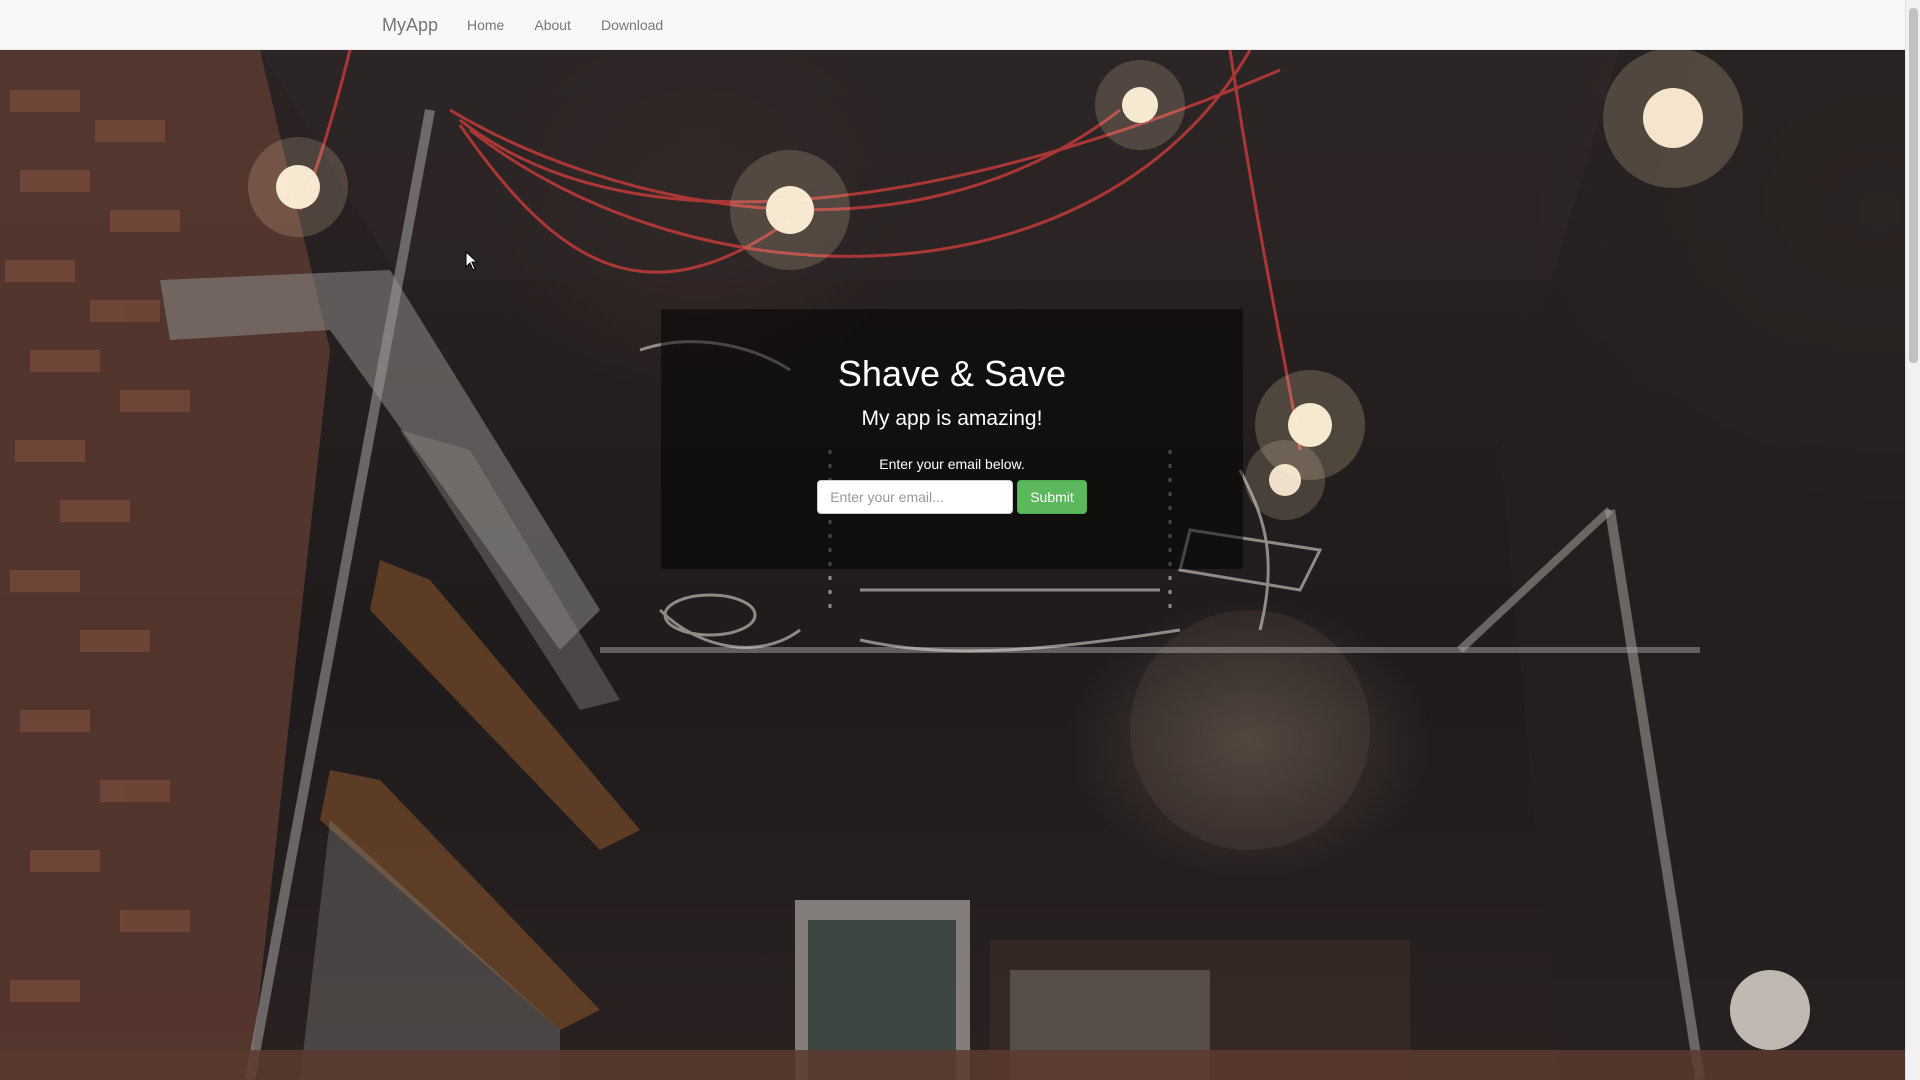 Image resolution: width=1920 pixels, height=1080 pixels. Describe the element at coordinates (952, 373) in the screenshot. I see `hero-title: Shave & Save` at that location.